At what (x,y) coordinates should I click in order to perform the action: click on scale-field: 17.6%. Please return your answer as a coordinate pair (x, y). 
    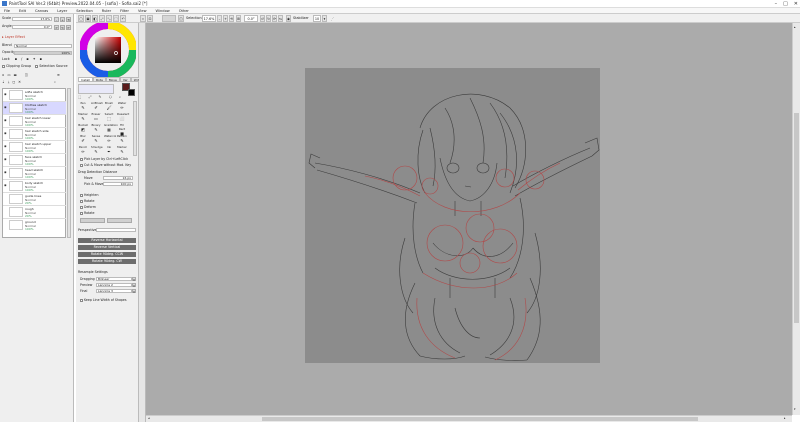
    Looking at the image, I should click on (32, 19).